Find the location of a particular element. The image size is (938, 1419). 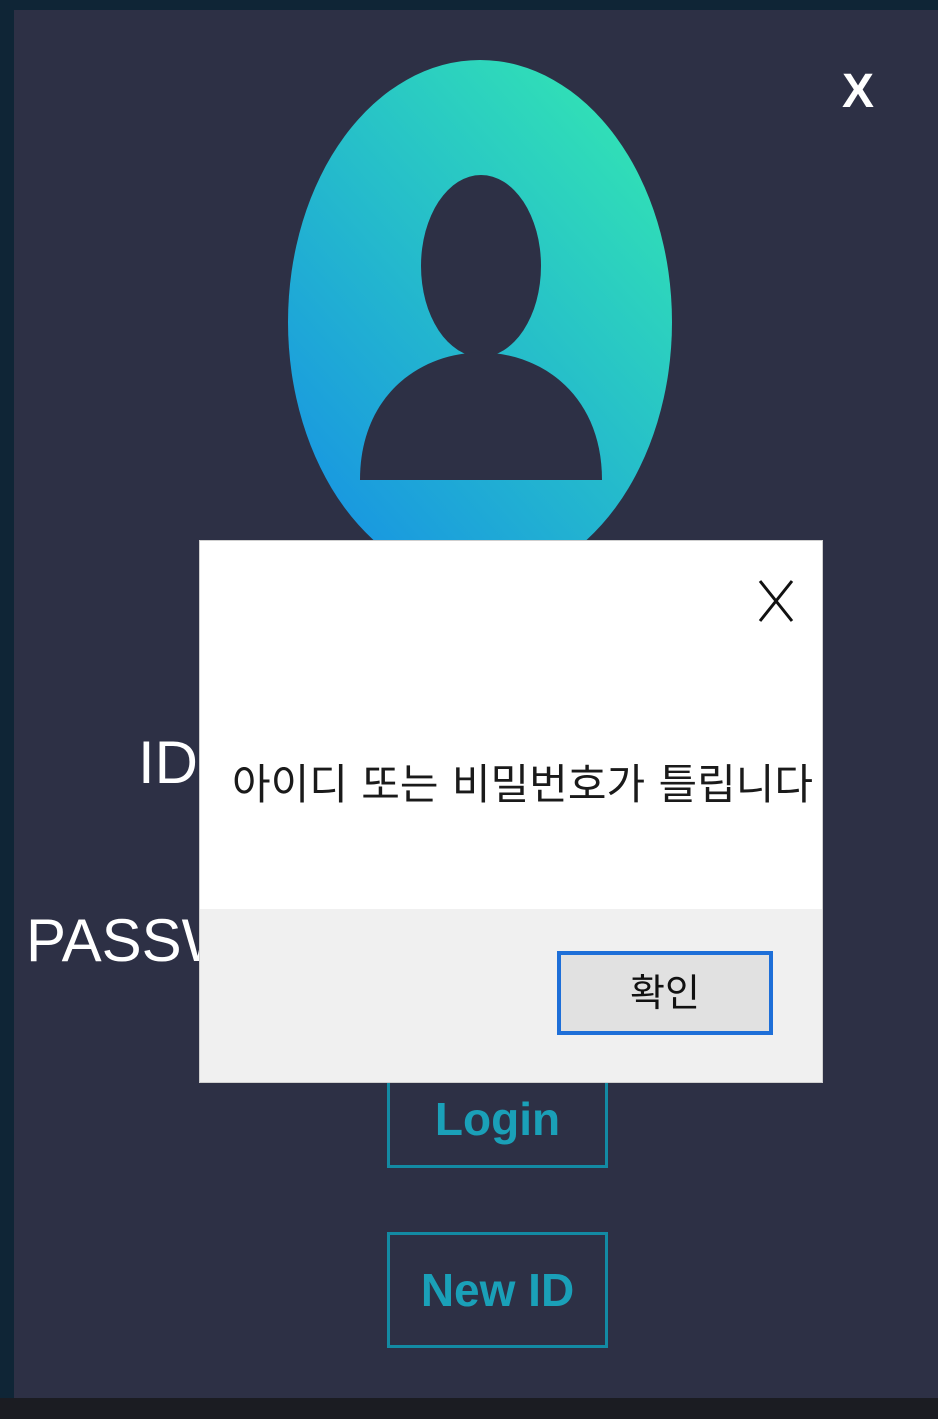

avatar-head is located at coordinates (481, 266).